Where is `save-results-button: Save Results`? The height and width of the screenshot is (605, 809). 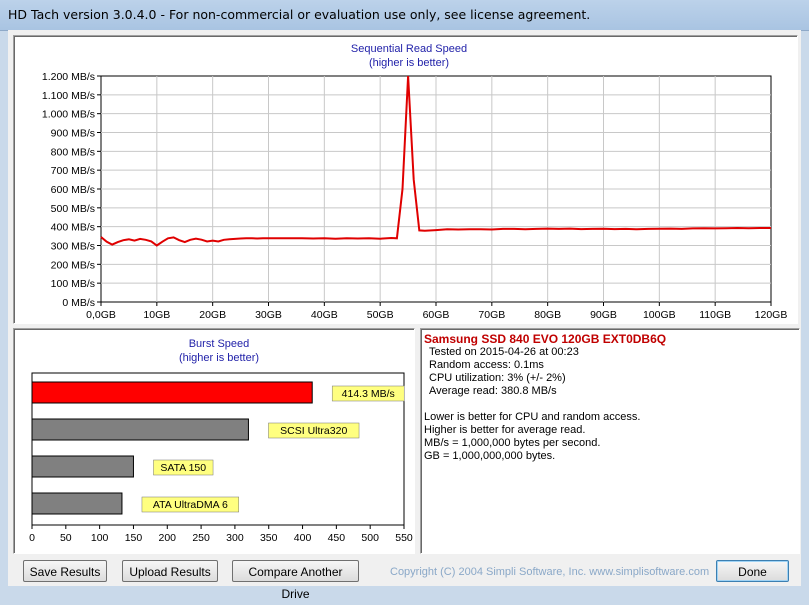
save-results-button: Save Results is located at coordinates (65, 571).